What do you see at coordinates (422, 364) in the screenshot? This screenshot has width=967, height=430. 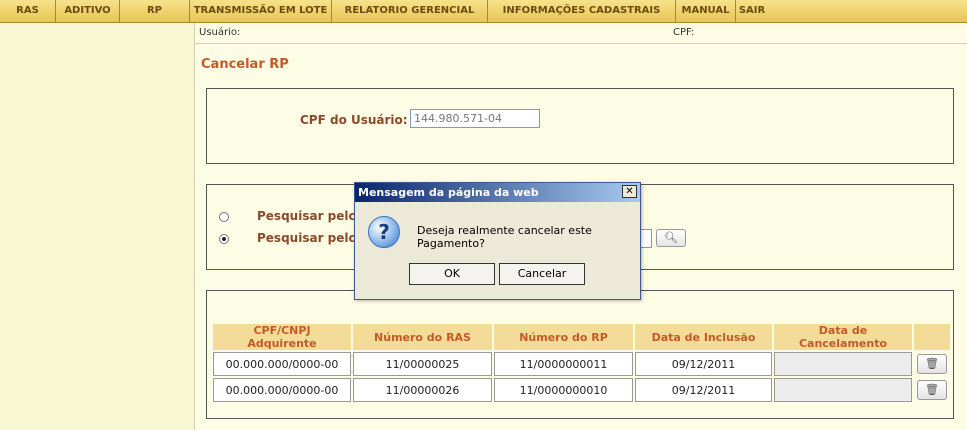 I see `cell-numero-ras: 11/00000025` at bounding box center [422, 364].